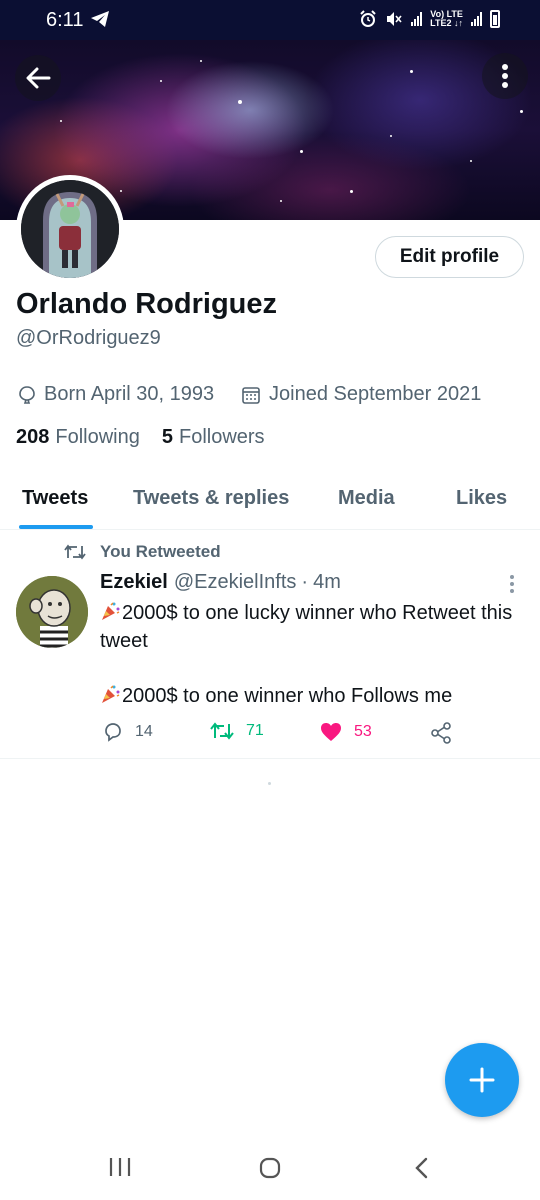  What do you see at coordinates (512, 584) in the screenshot?
I see `tweet-more-icon` at bounding box center [512, 584].